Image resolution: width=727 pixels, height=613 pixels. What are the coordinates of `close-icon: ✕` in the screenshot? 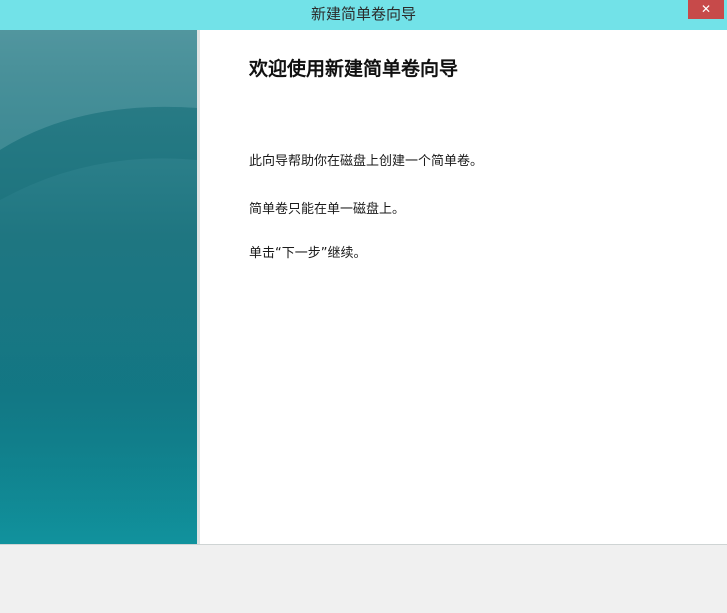 It's located at (706, 9).